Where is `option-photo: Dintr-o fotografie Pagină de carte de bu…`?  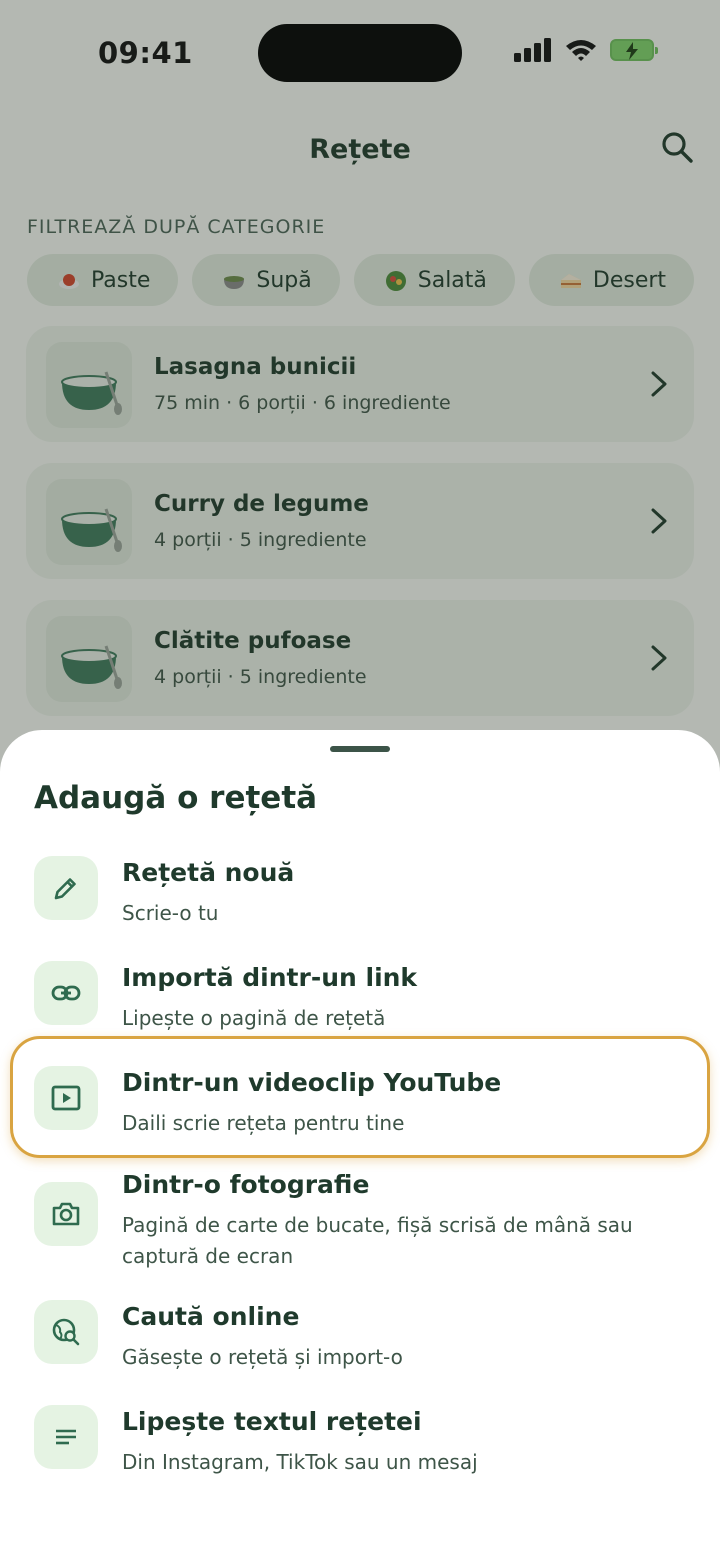
option-photo: Dintr-o fotografie Pagină de carte de bu… is located at coordinates (360, 1231).